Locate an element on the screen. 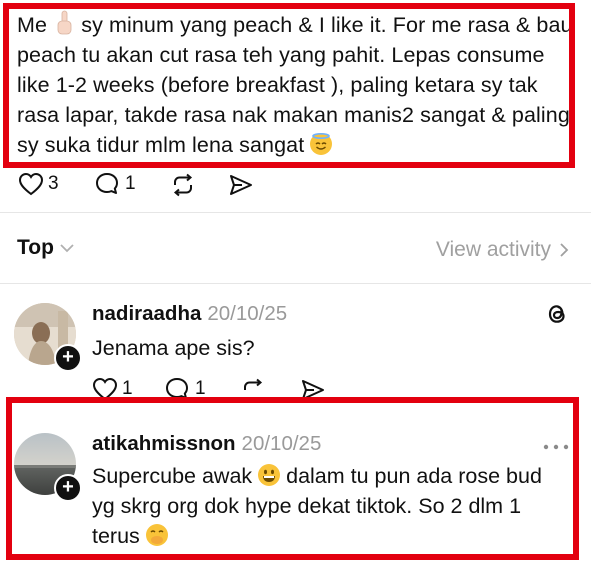  heart-icon is located at coordinates (31, 184).